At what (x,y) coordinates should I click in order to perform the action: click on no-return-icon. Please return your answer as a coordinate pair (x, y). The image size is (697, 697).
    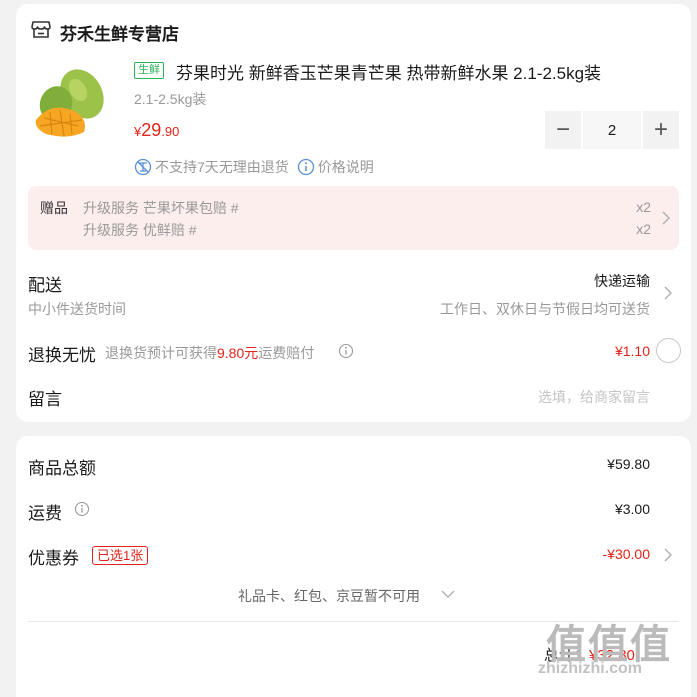
    Looking at the image, I should click on (143, 167).